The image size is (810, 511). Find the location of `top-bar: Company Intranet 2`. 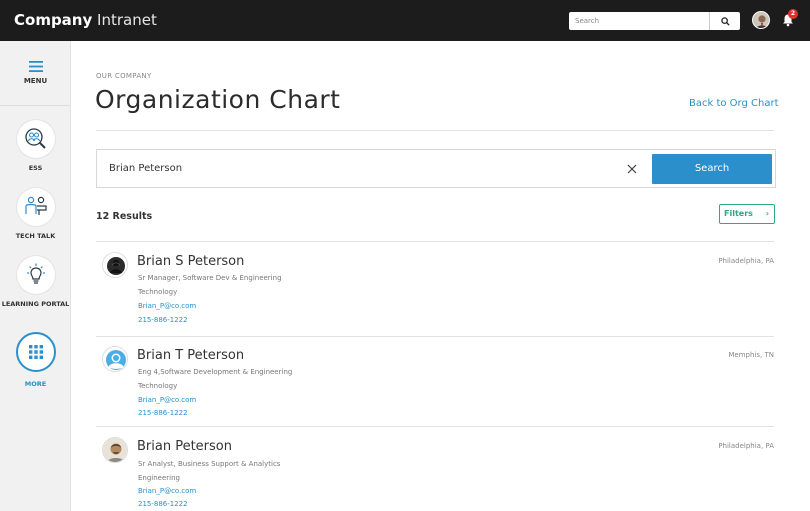

top-bar: Company Intranet 2 is located at coordinates (405, 20).